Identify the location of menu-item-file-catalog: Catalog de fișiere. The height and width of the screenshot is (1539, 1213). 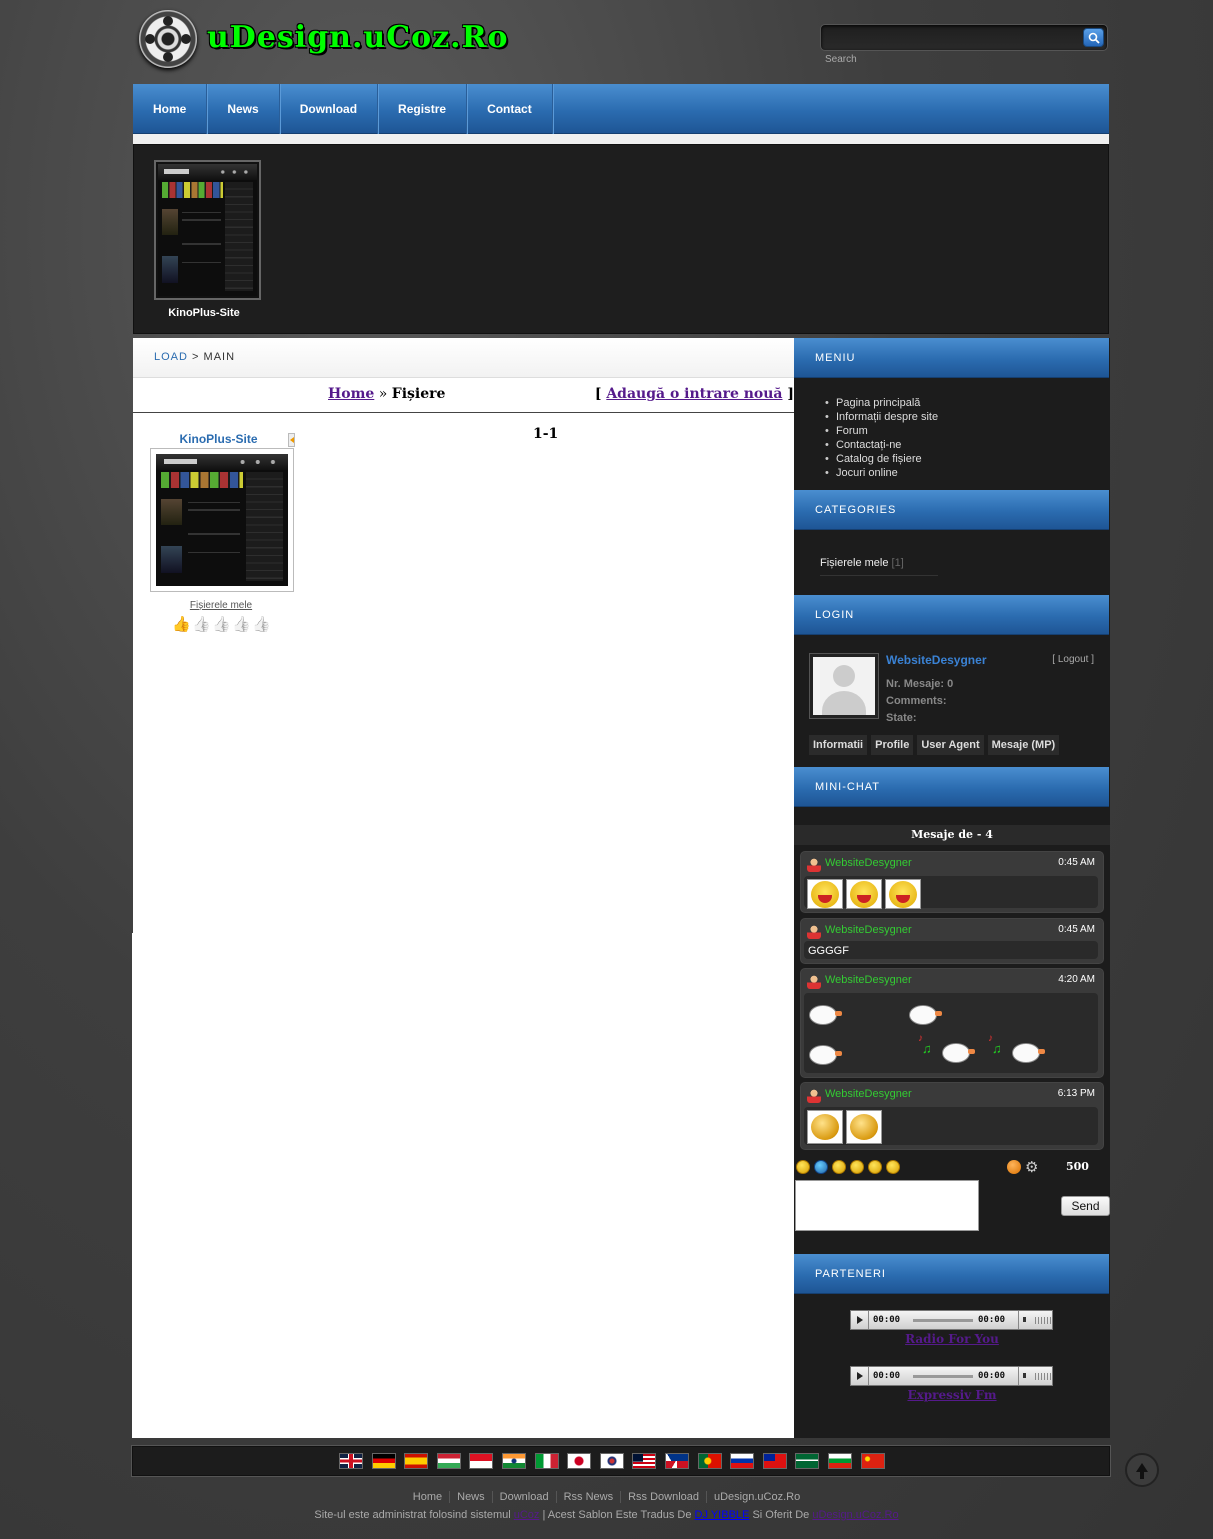
(881, 459).